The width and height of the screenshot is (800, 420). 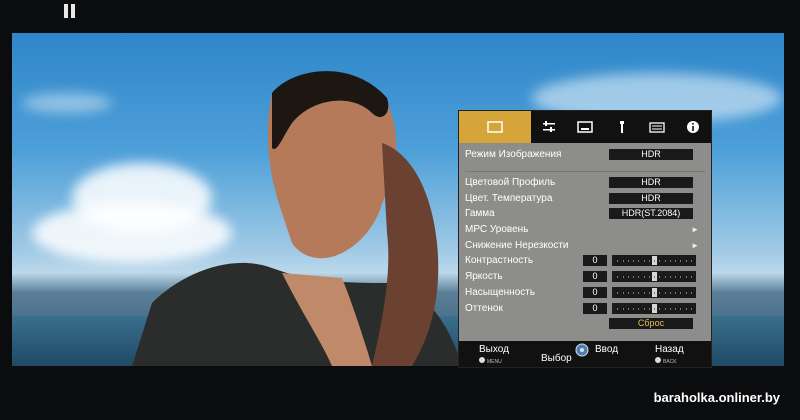 I want to click on back-key-label: BACK, so click(x=670, y=362).